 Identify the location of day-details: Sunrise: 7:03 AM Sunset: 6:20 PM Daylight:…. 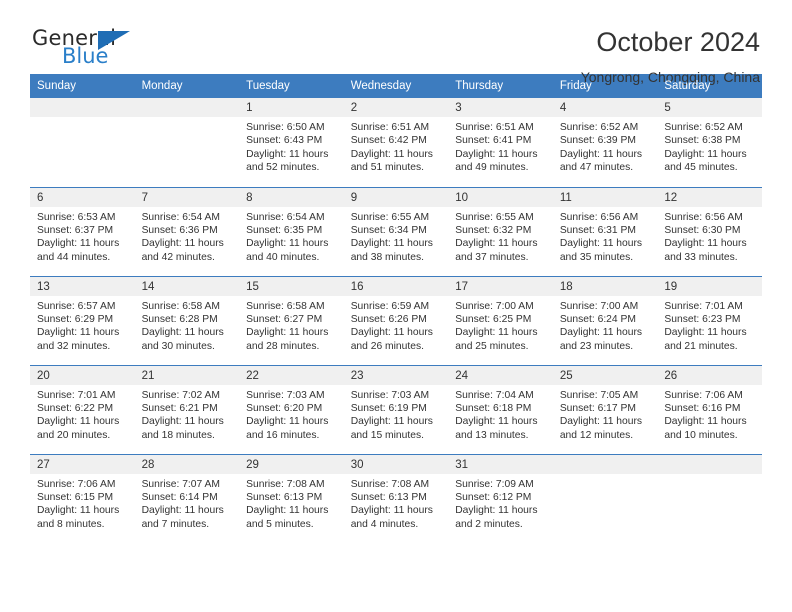
(291, 414).